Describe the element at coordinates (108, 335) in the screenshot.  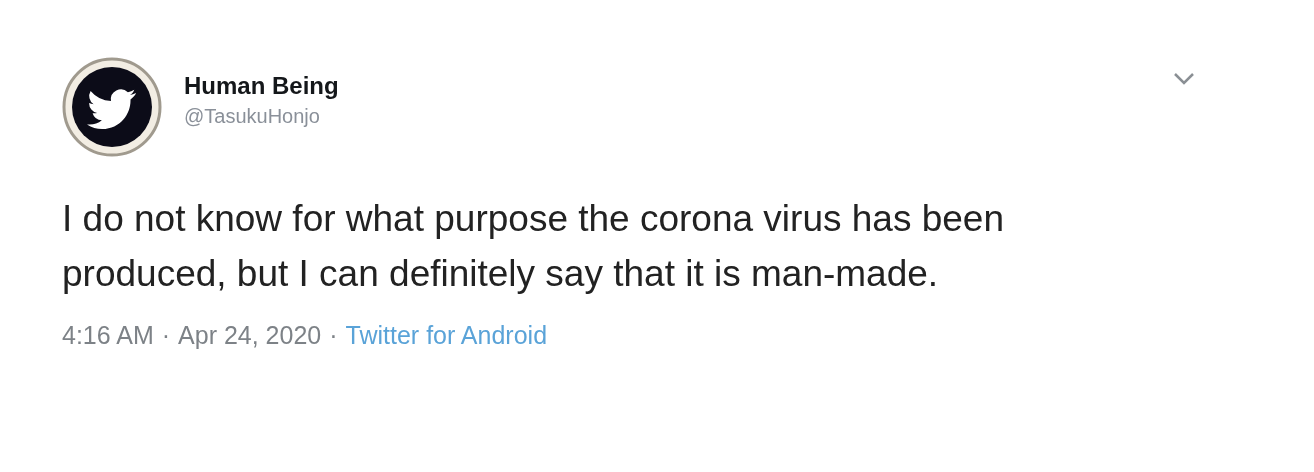
I see `tweet-time: 4:16 AM` at that location.